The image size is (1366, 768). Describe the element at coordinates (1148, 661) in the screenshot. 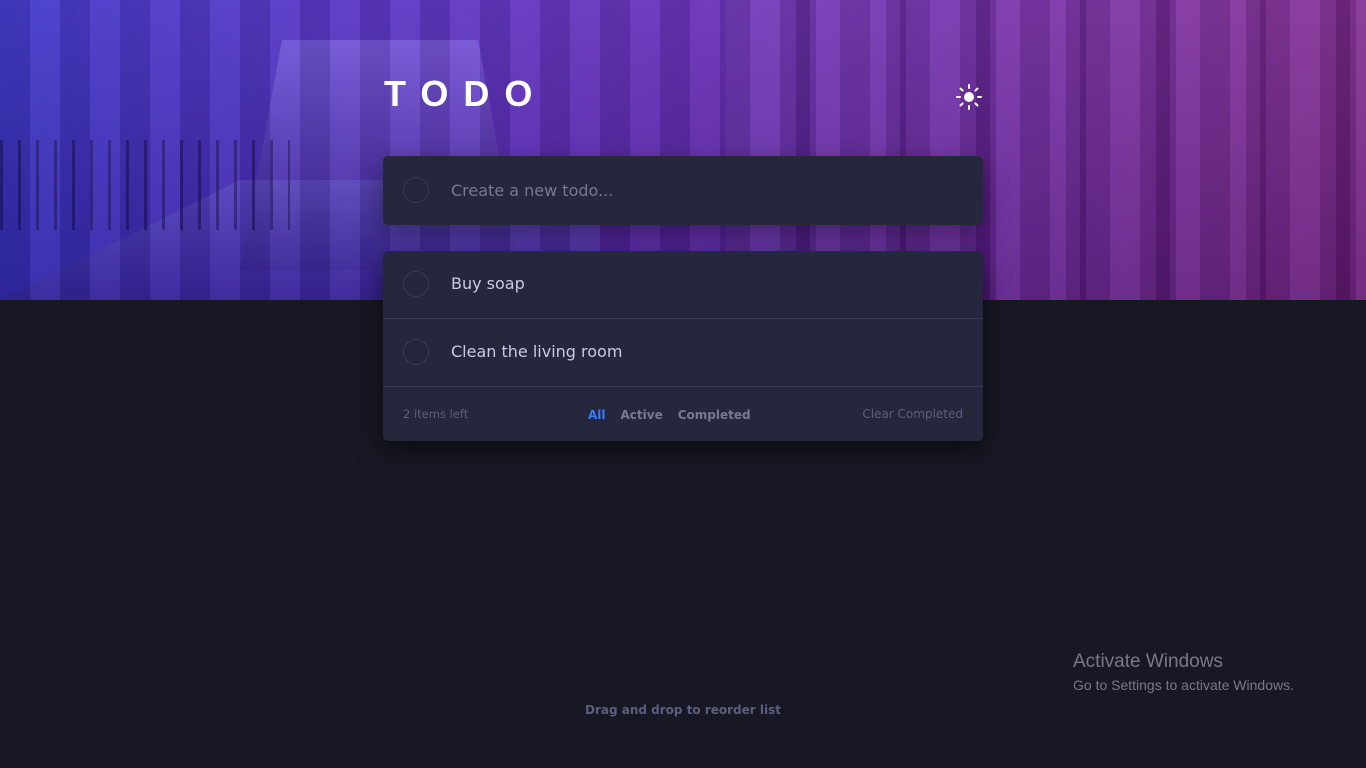

I see `watermark-title: Activate Windows` at that location.